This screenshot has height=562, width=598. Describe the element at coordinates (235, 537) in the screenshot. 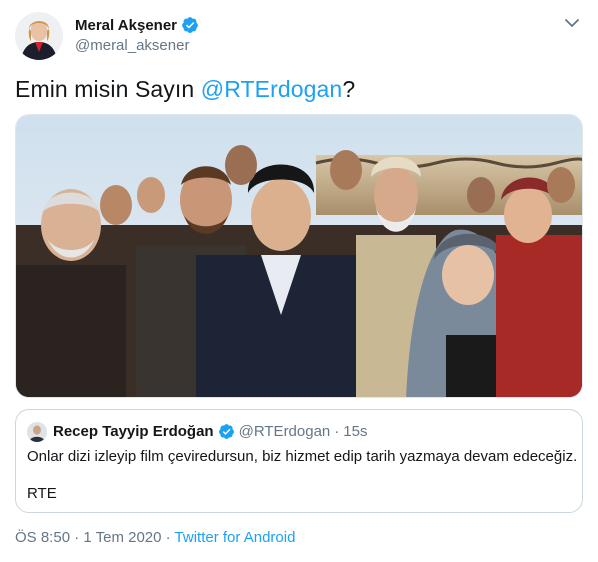

I see `tweet-source-link: Twitter for Android` at that location.